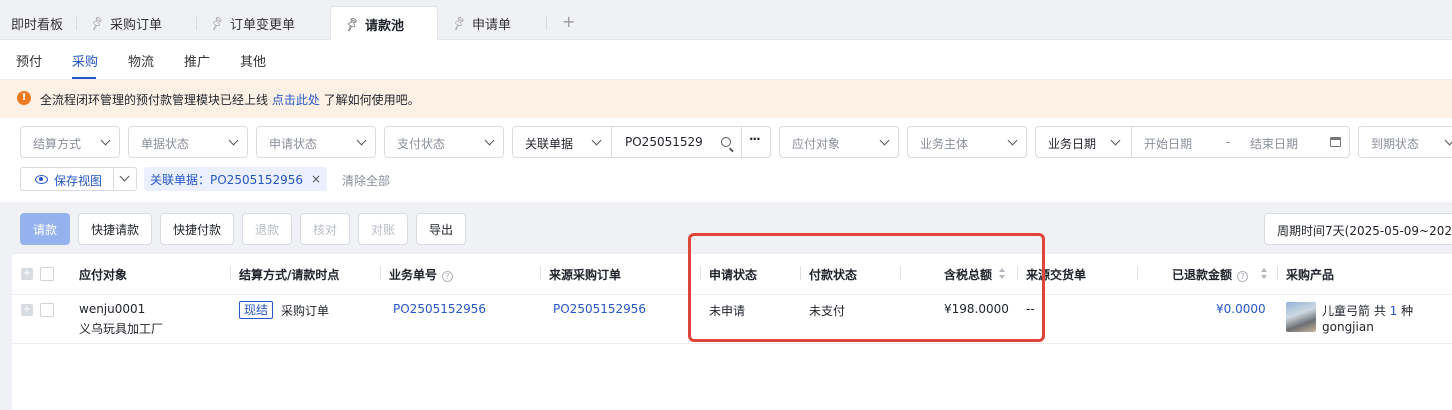  What do you see at coordinates (439, 309) in the screenshot?
I see `business-no-link: PO2505152956` at bounding box center [439, 309].